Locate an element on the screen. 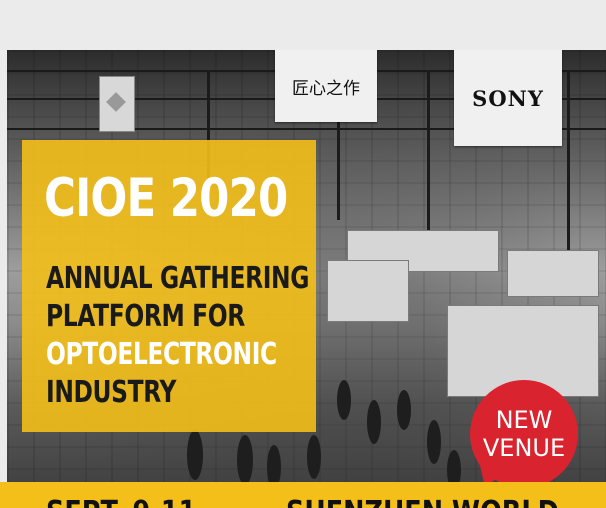 The height and width of the screenshot is (508, 606). top-margin is located at coordinates (303, 25).